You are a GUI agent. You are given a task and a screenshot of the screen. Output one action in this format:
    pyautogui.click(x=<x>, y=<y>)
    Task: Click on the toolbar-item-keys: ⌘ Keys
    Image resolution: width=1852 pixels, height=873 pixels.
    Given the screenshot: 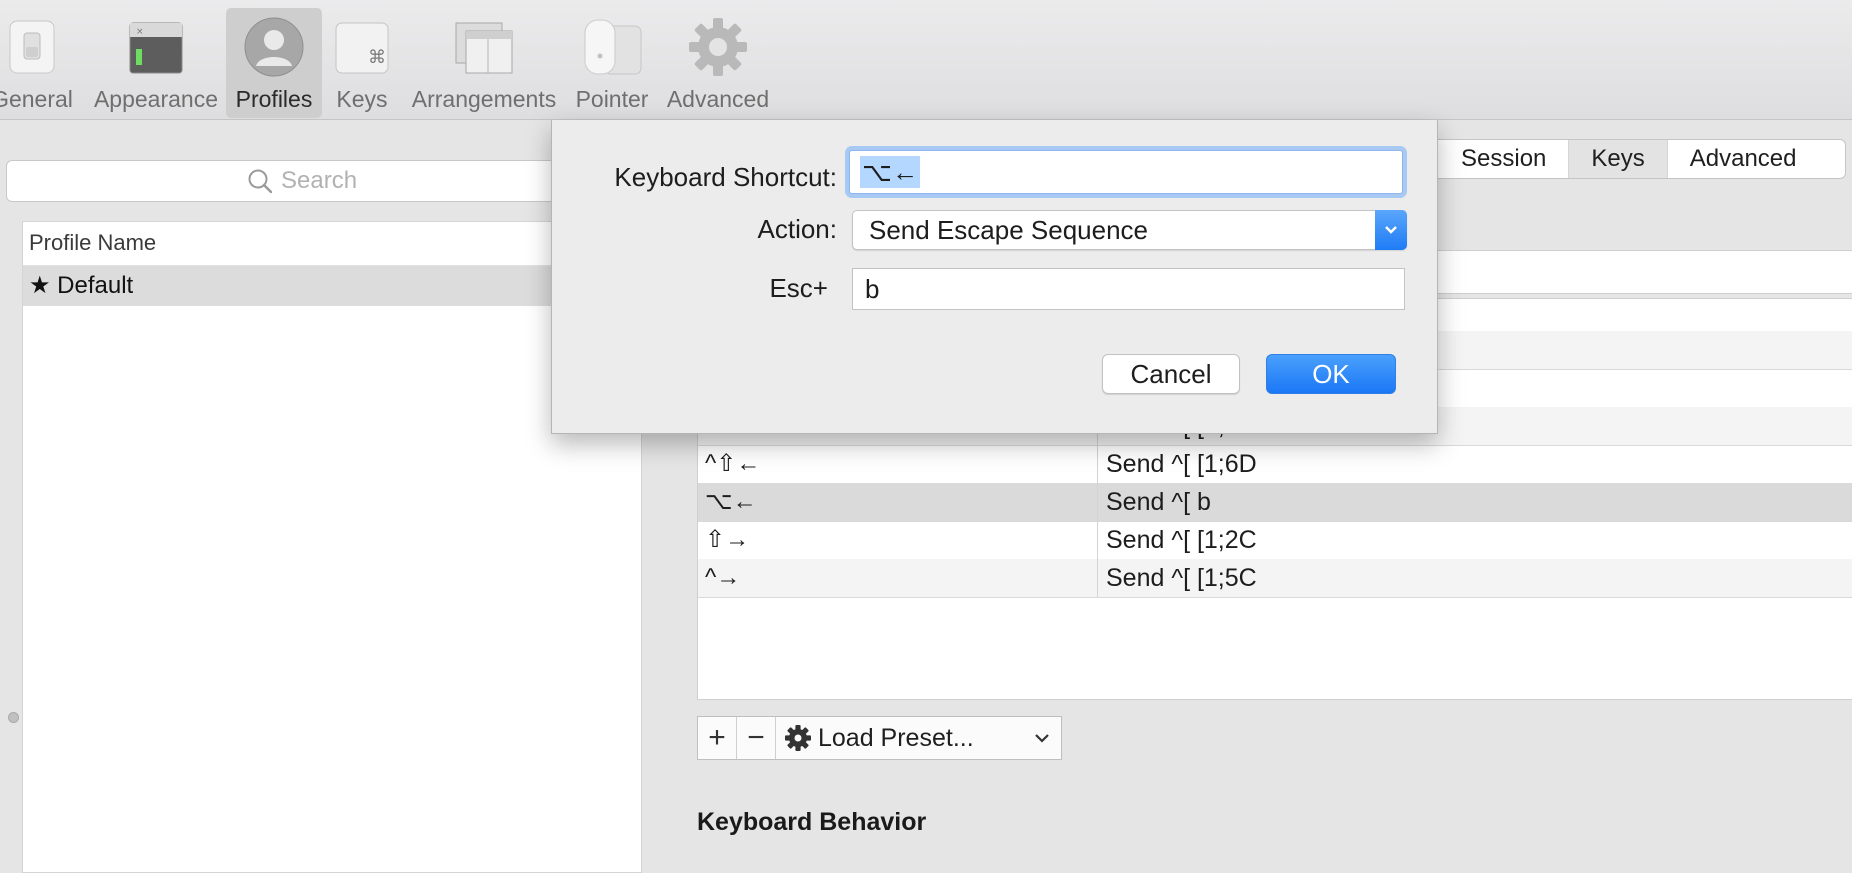 What is the action you would take?
    pyautogui.click(x=362, y=63)
    